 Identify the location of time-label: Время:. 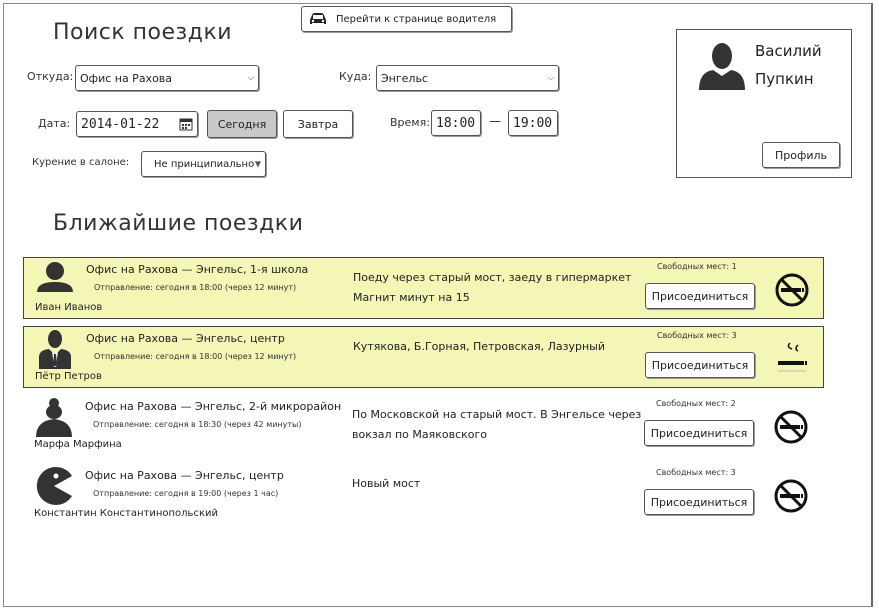
(410, 122).